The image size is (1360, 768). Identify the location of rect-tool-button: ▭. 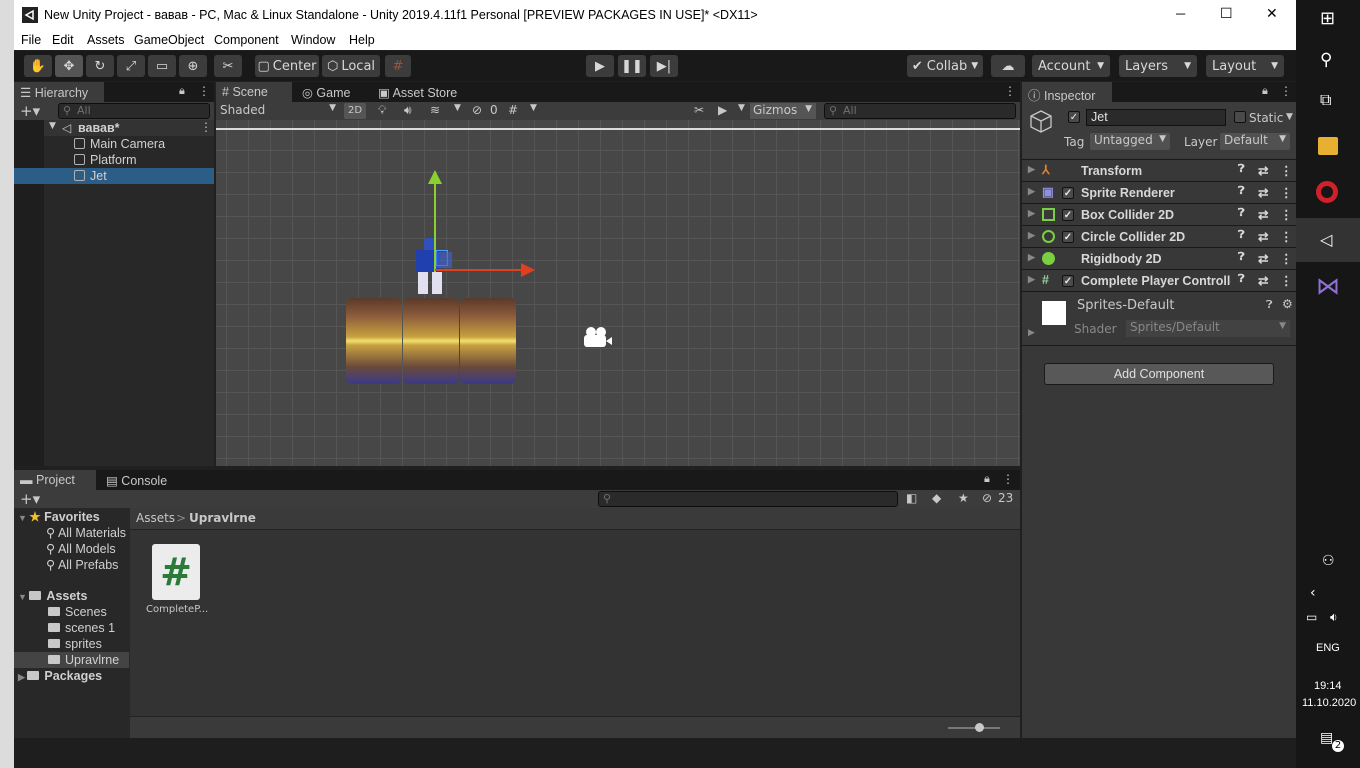
(162, 66).